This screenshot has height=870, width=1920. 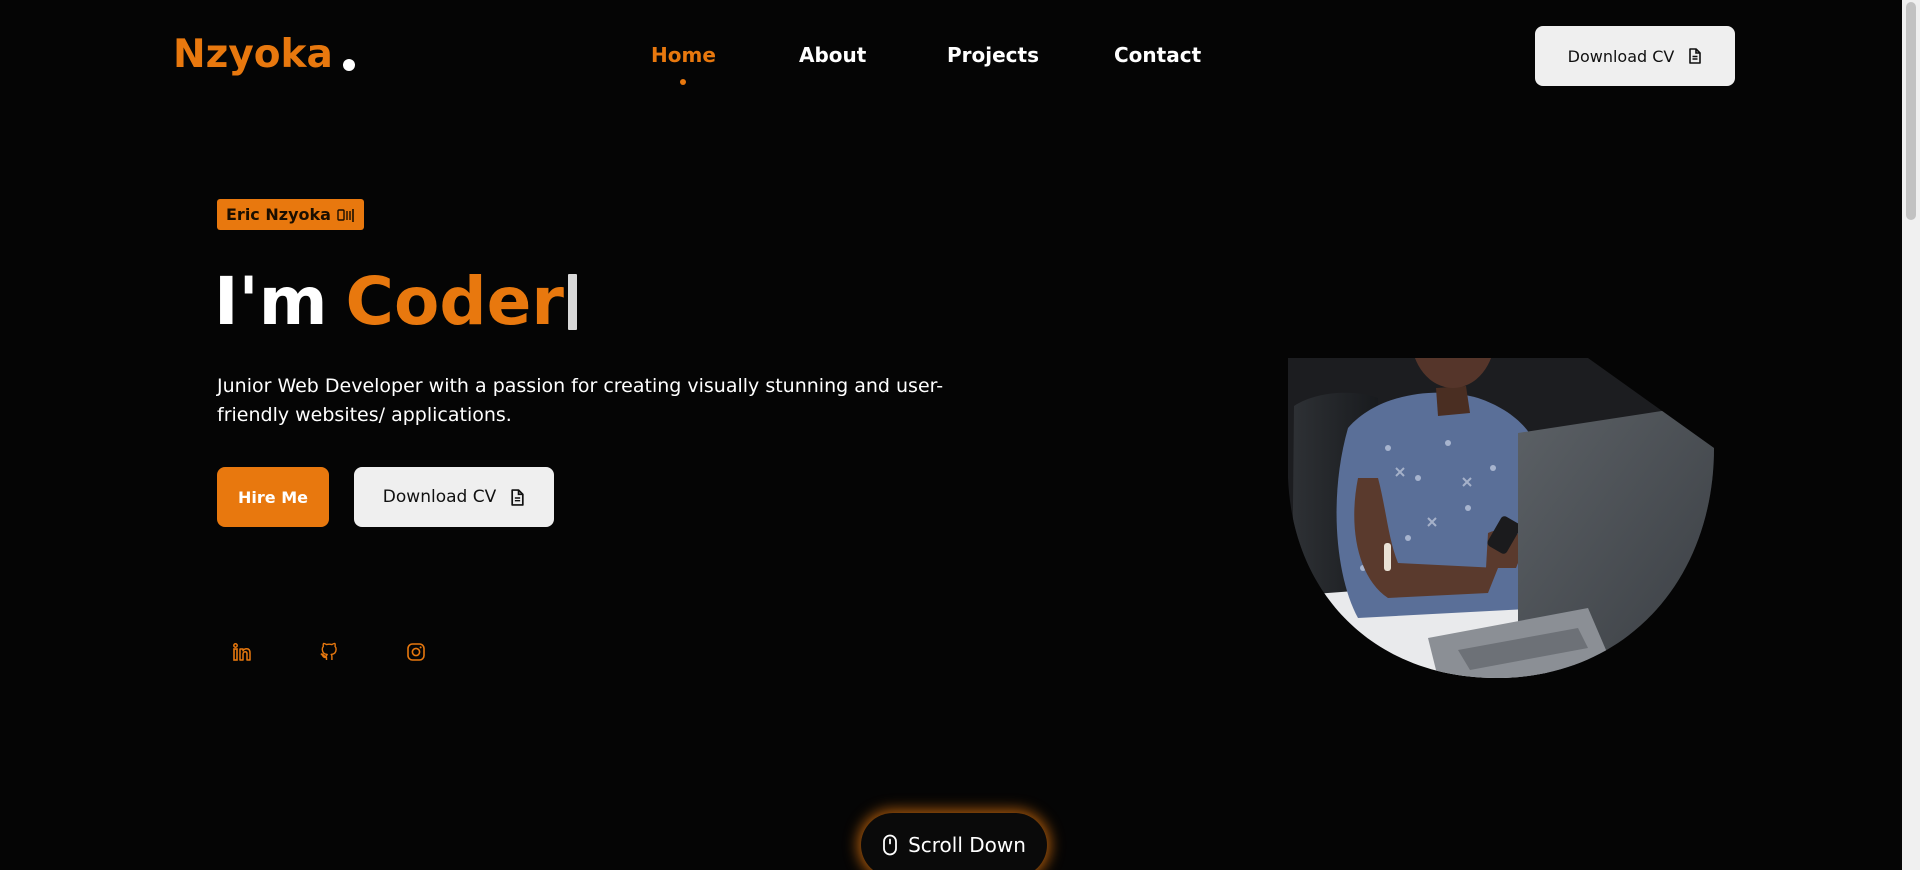 I want to click on nav-item-contact: Contact, so click(x=1157, y=55).